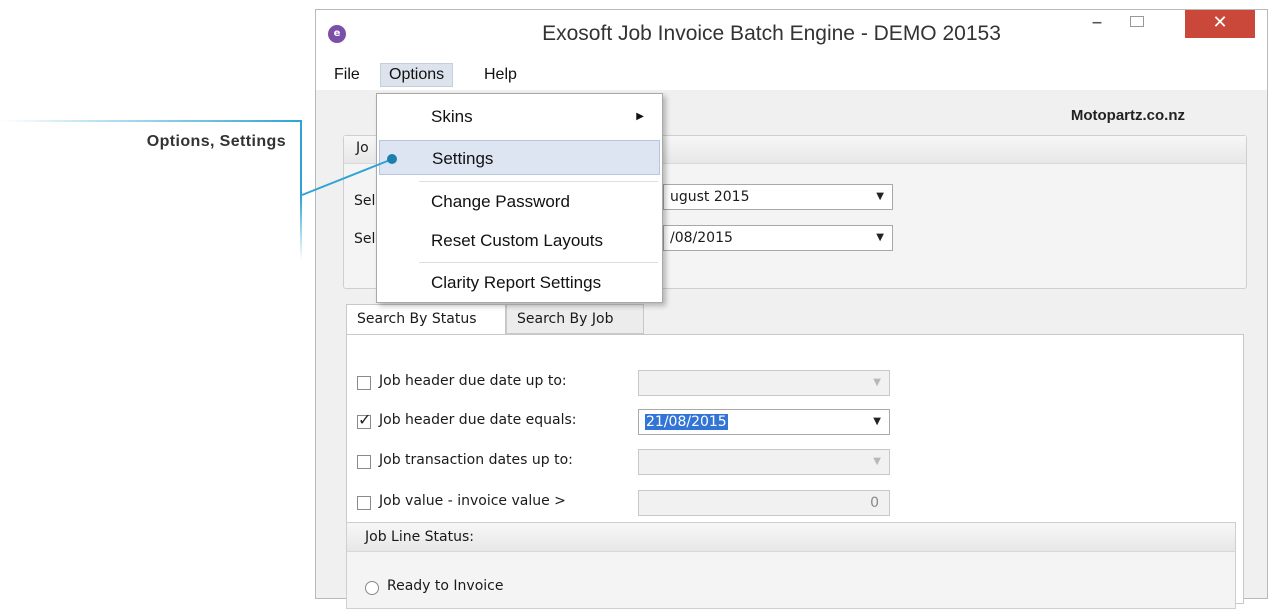  Describe the element at coordinates (346, 177) in the screenshot. I see `callout-pointer-line` at that location.